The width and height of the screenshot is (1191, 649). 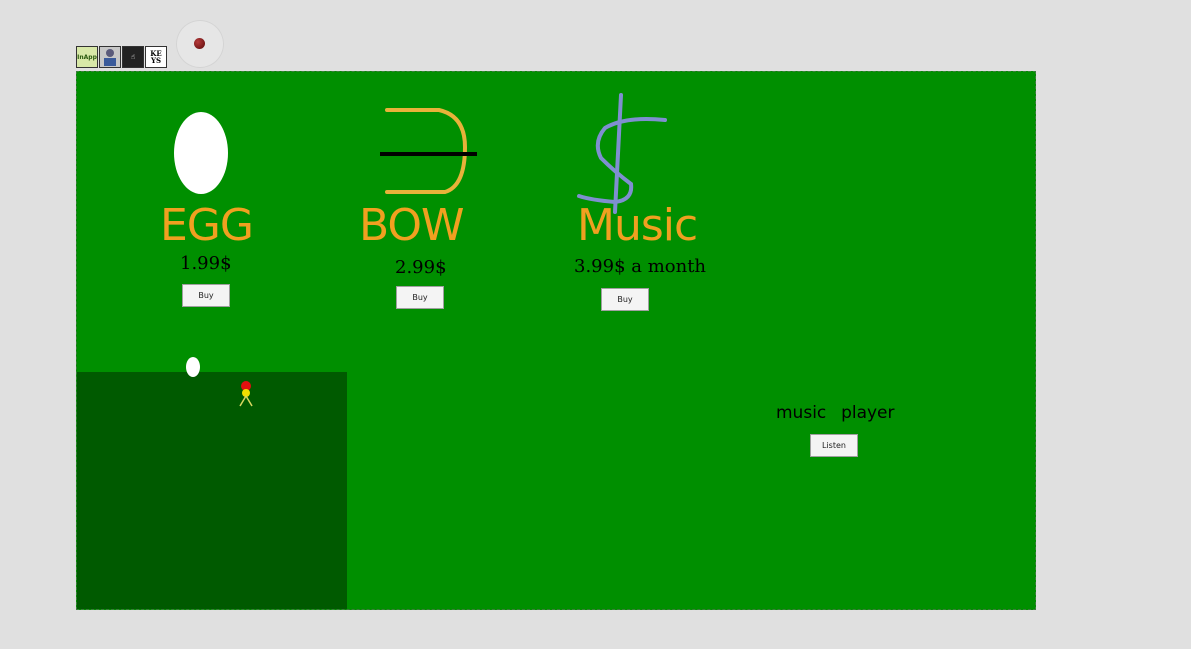 What do you see at coordinates (206, 295) in the screenshot?
I see `buy-egg-button: Buy` at bounding box center [206, 295].